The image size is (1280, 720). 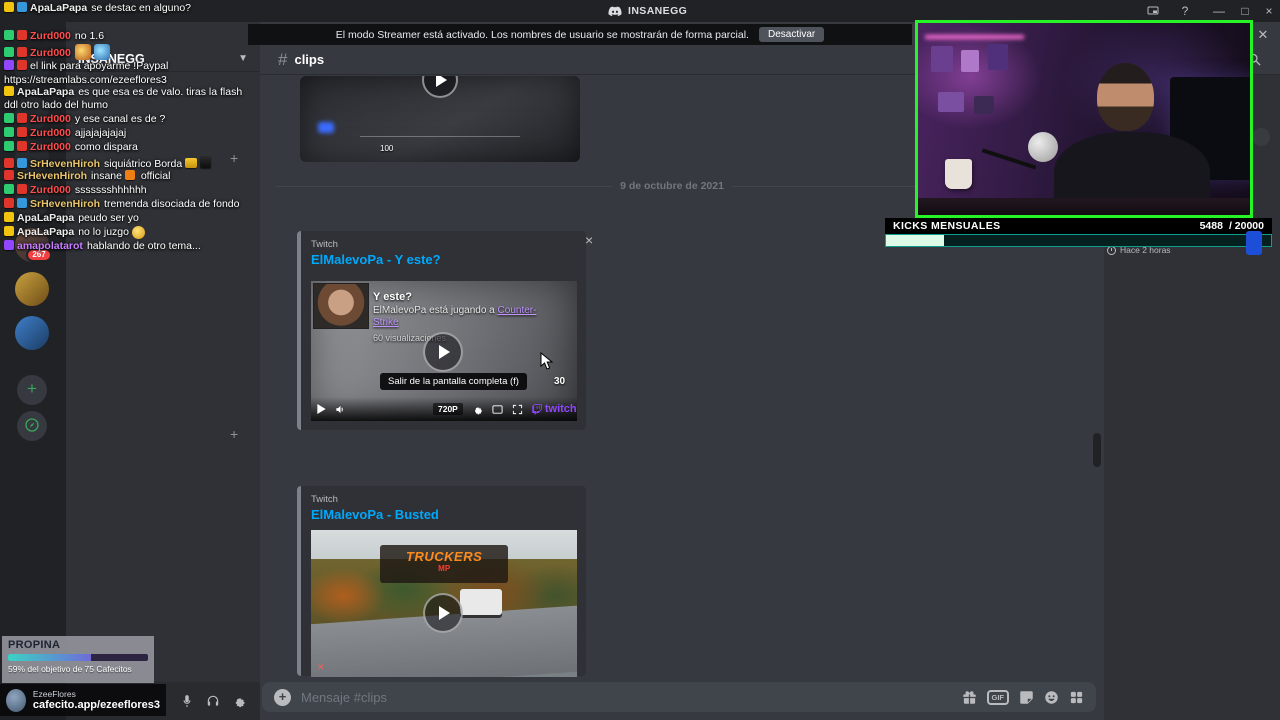 What do you see at coordinates (658, 11) in the screenshot?
I see `window-title: INSANEGG` at bounding box center [658, 11].